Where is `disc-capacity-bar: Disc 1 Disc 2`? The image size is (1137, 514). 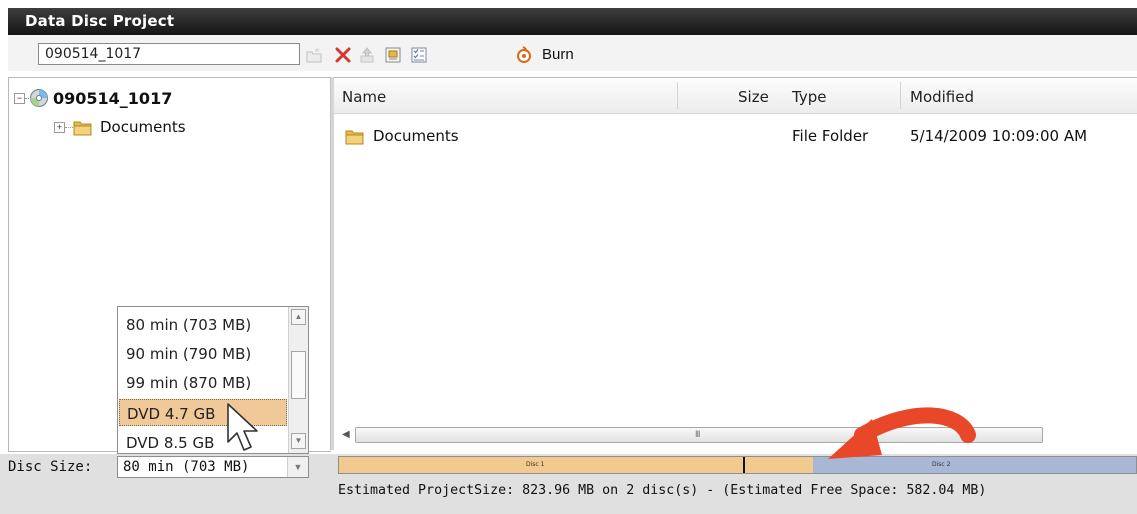 disc-capacity-bar: Disc 1 Disc 2 is located at coordinates (737, 465).